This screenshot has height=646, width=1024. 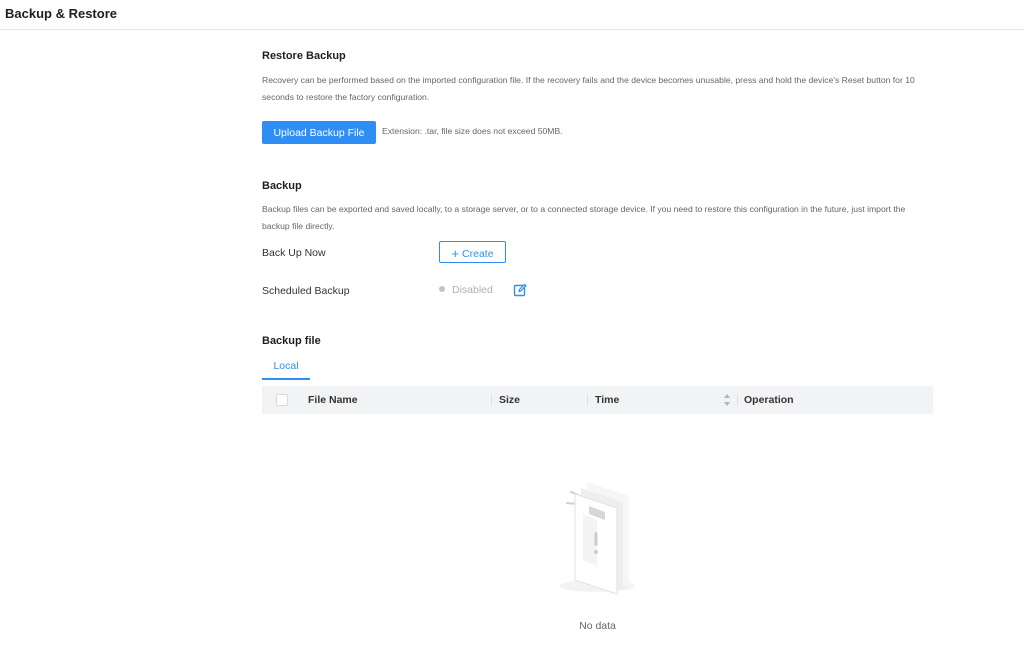 I want to click on column-header-time: Time, so click(x=607, y=400).